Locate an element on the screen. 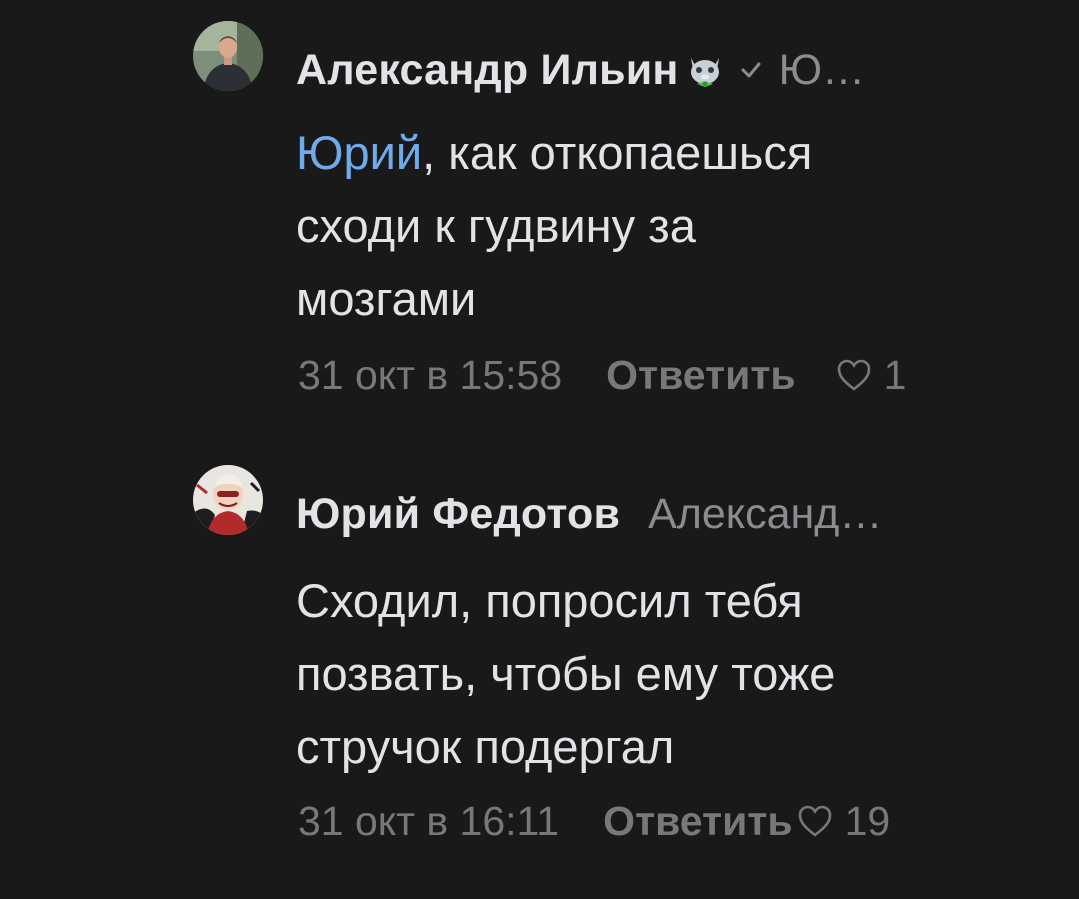 The width and height of the screenshot is (1079, 899). user-photo-avatar-icon is located at coordinates (228, 56).